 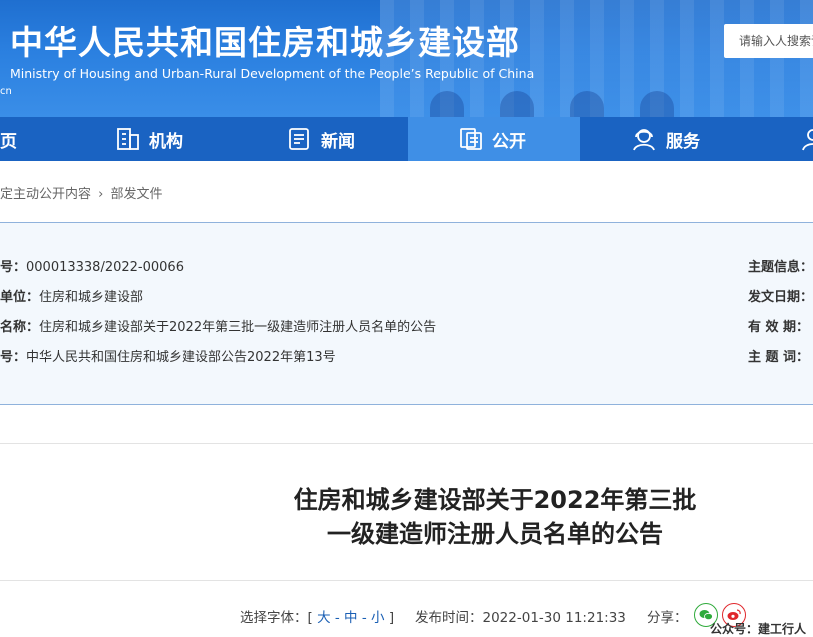 What do you see at coordinates (780, 267) in the screenshot?
I see `info-label-topic: 主题信息：` at bounding box center [780, 267].